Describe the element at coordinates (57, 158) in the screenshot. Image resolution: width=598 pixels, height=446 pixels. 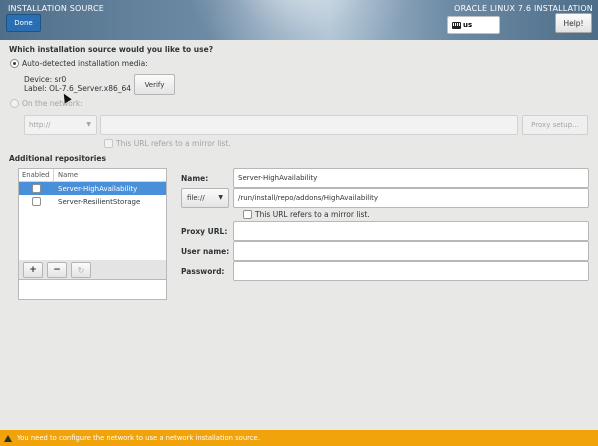
I see `additional-repos-heading: Additional repositories` at that location.